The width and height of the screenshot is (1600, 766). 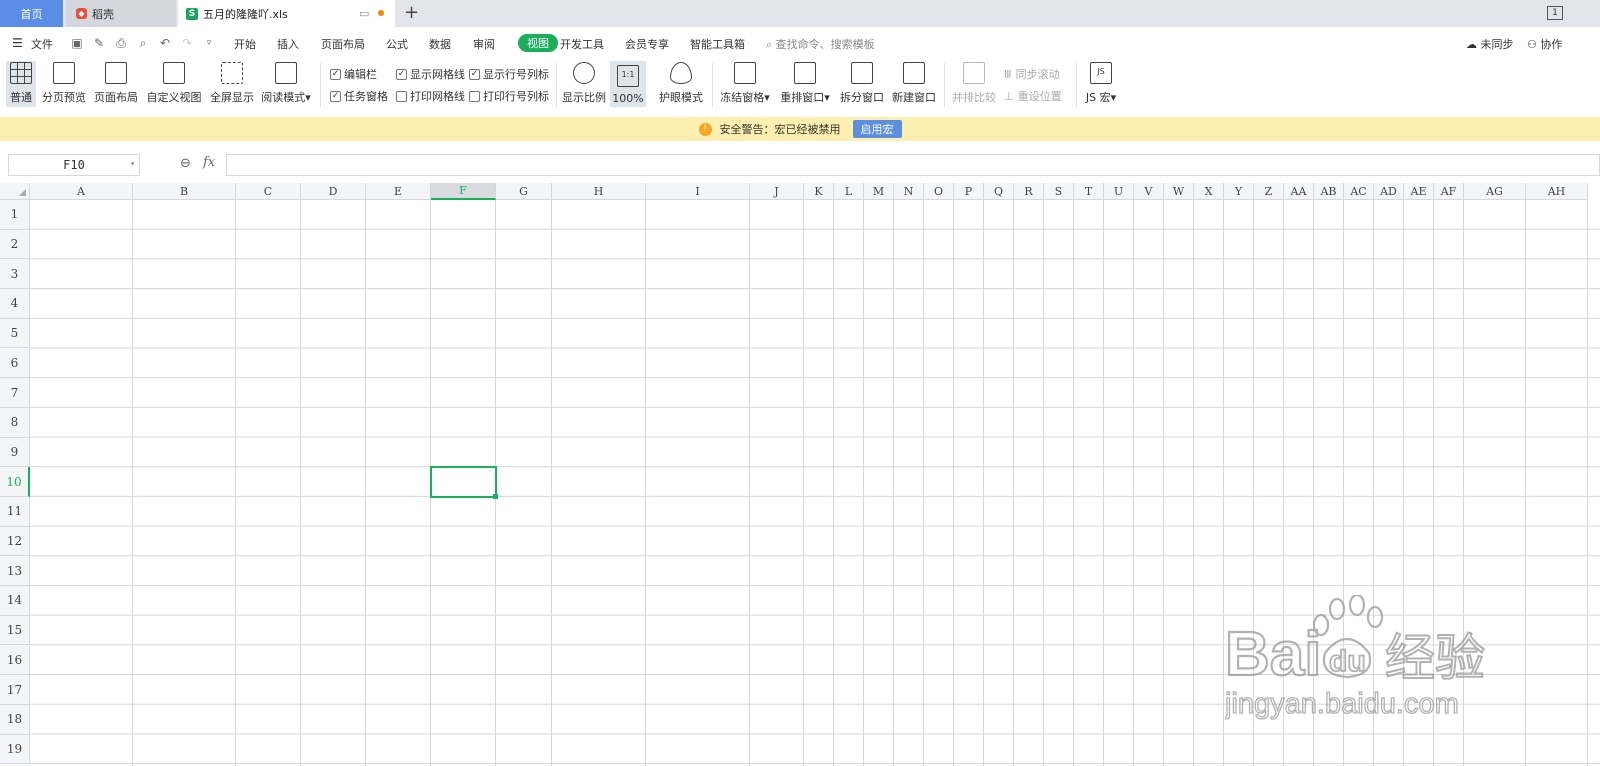 What do you see at coordinates (999, 191) in the screenshot?
I see `column-header-q: Q` at bounding box center [999, 191].